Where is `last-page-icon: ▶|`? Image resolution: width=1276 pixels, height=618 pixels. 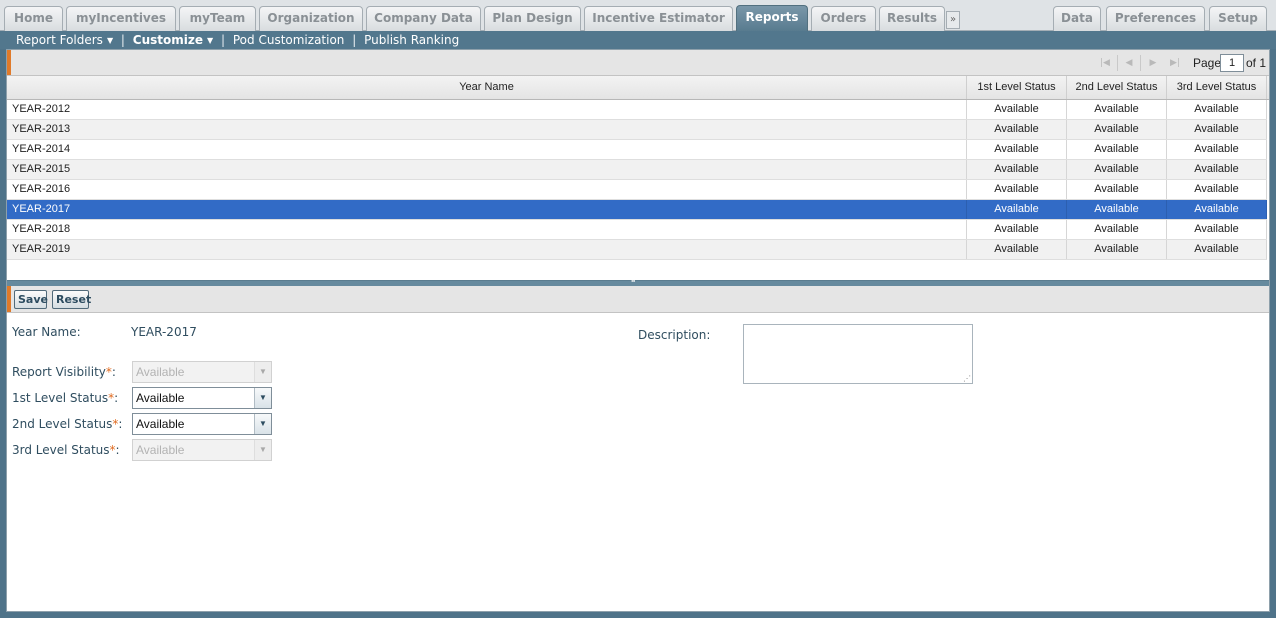 last-page-icon: ▶| is located at coordinates (1175, 63).